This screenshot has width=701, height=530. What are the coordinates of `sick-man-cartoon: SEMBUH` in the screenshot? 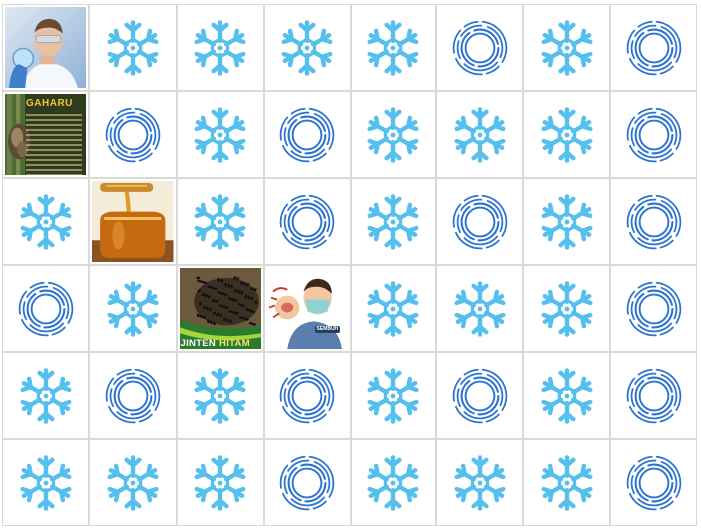 It's located at (307, 308).